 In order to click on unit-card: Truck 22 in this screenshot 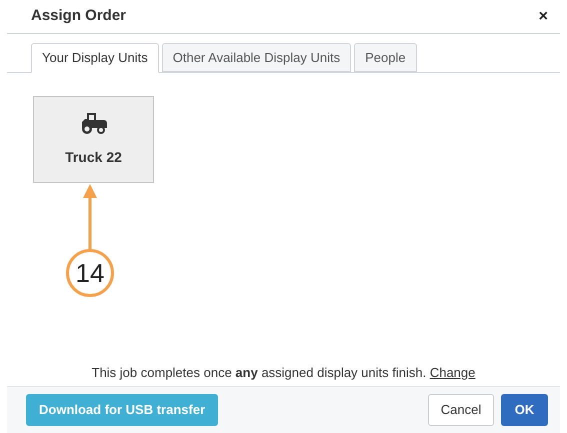, I will do `click(93, 139)`.